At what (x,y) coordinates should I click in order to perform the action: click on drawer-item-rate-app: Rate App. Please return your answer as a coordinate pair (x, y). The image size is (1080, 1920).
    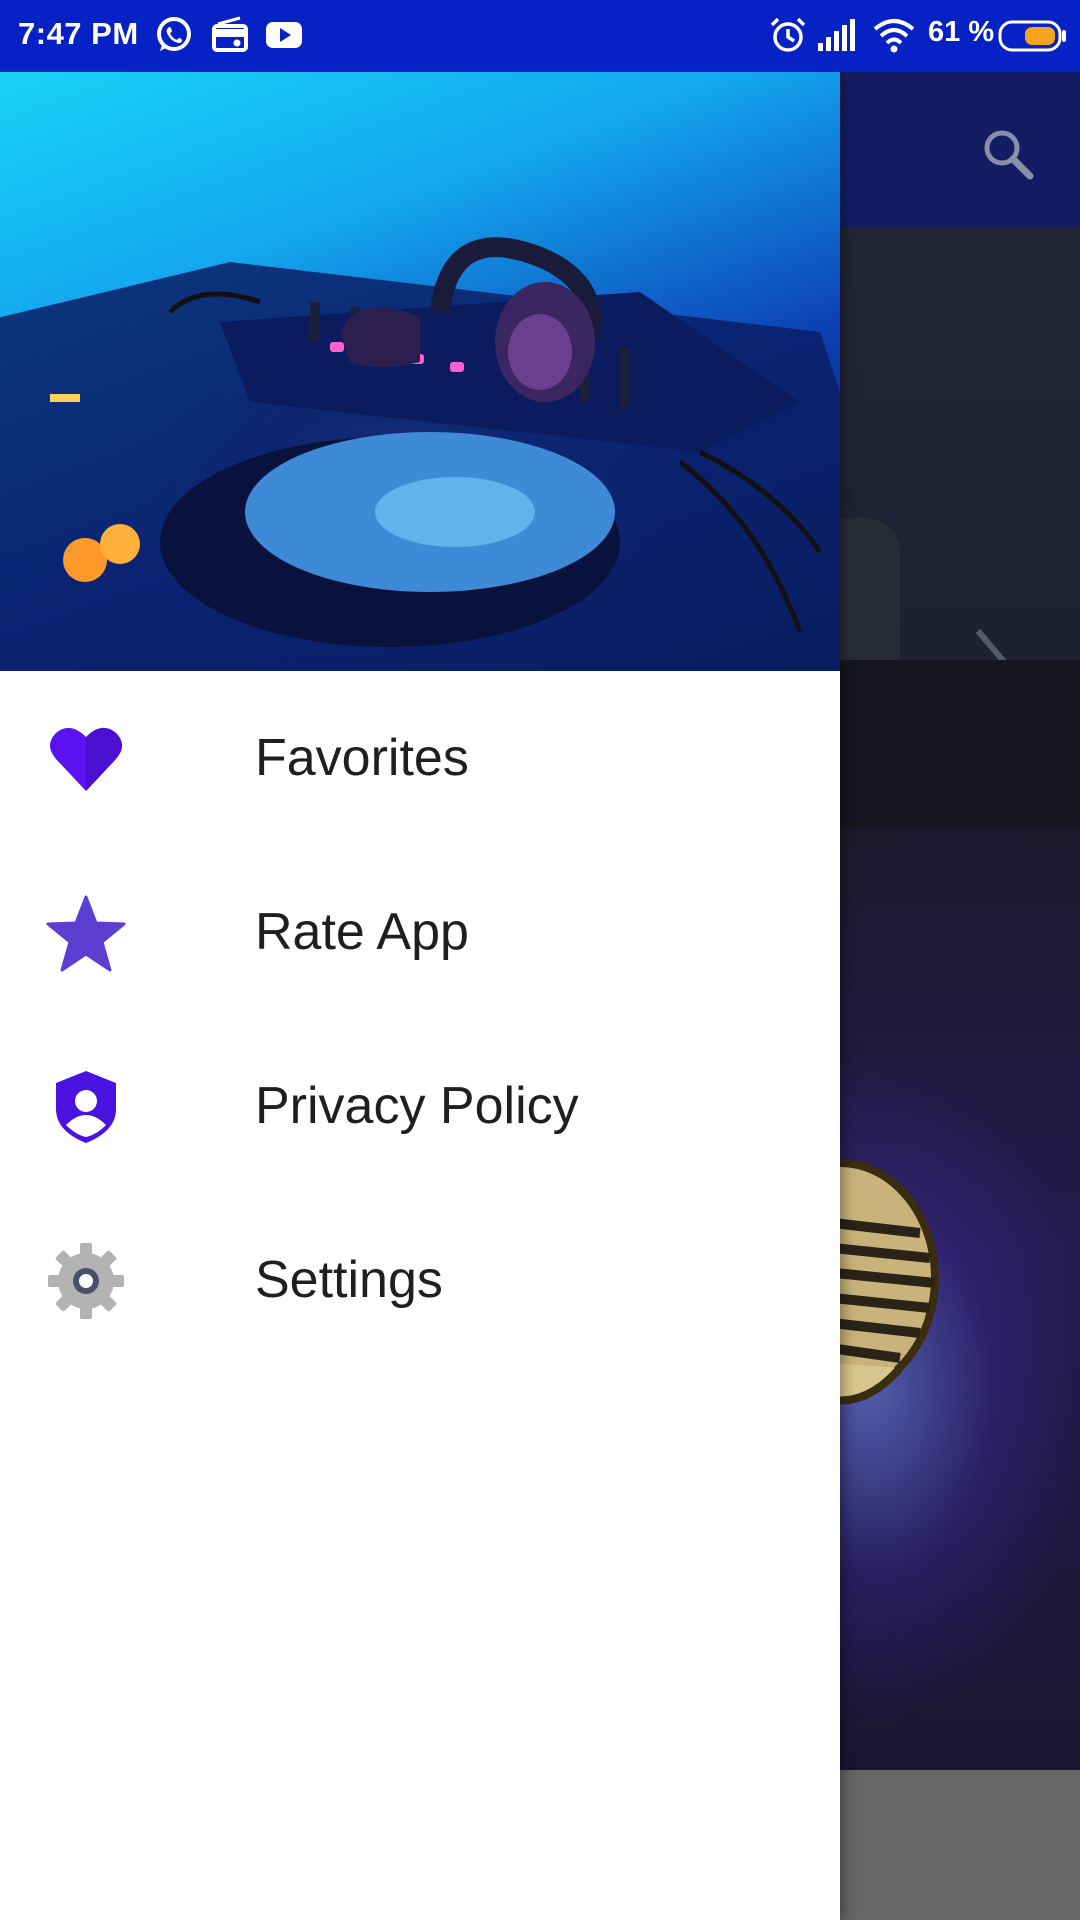
    Looking at the image, I should click on (420, 932).